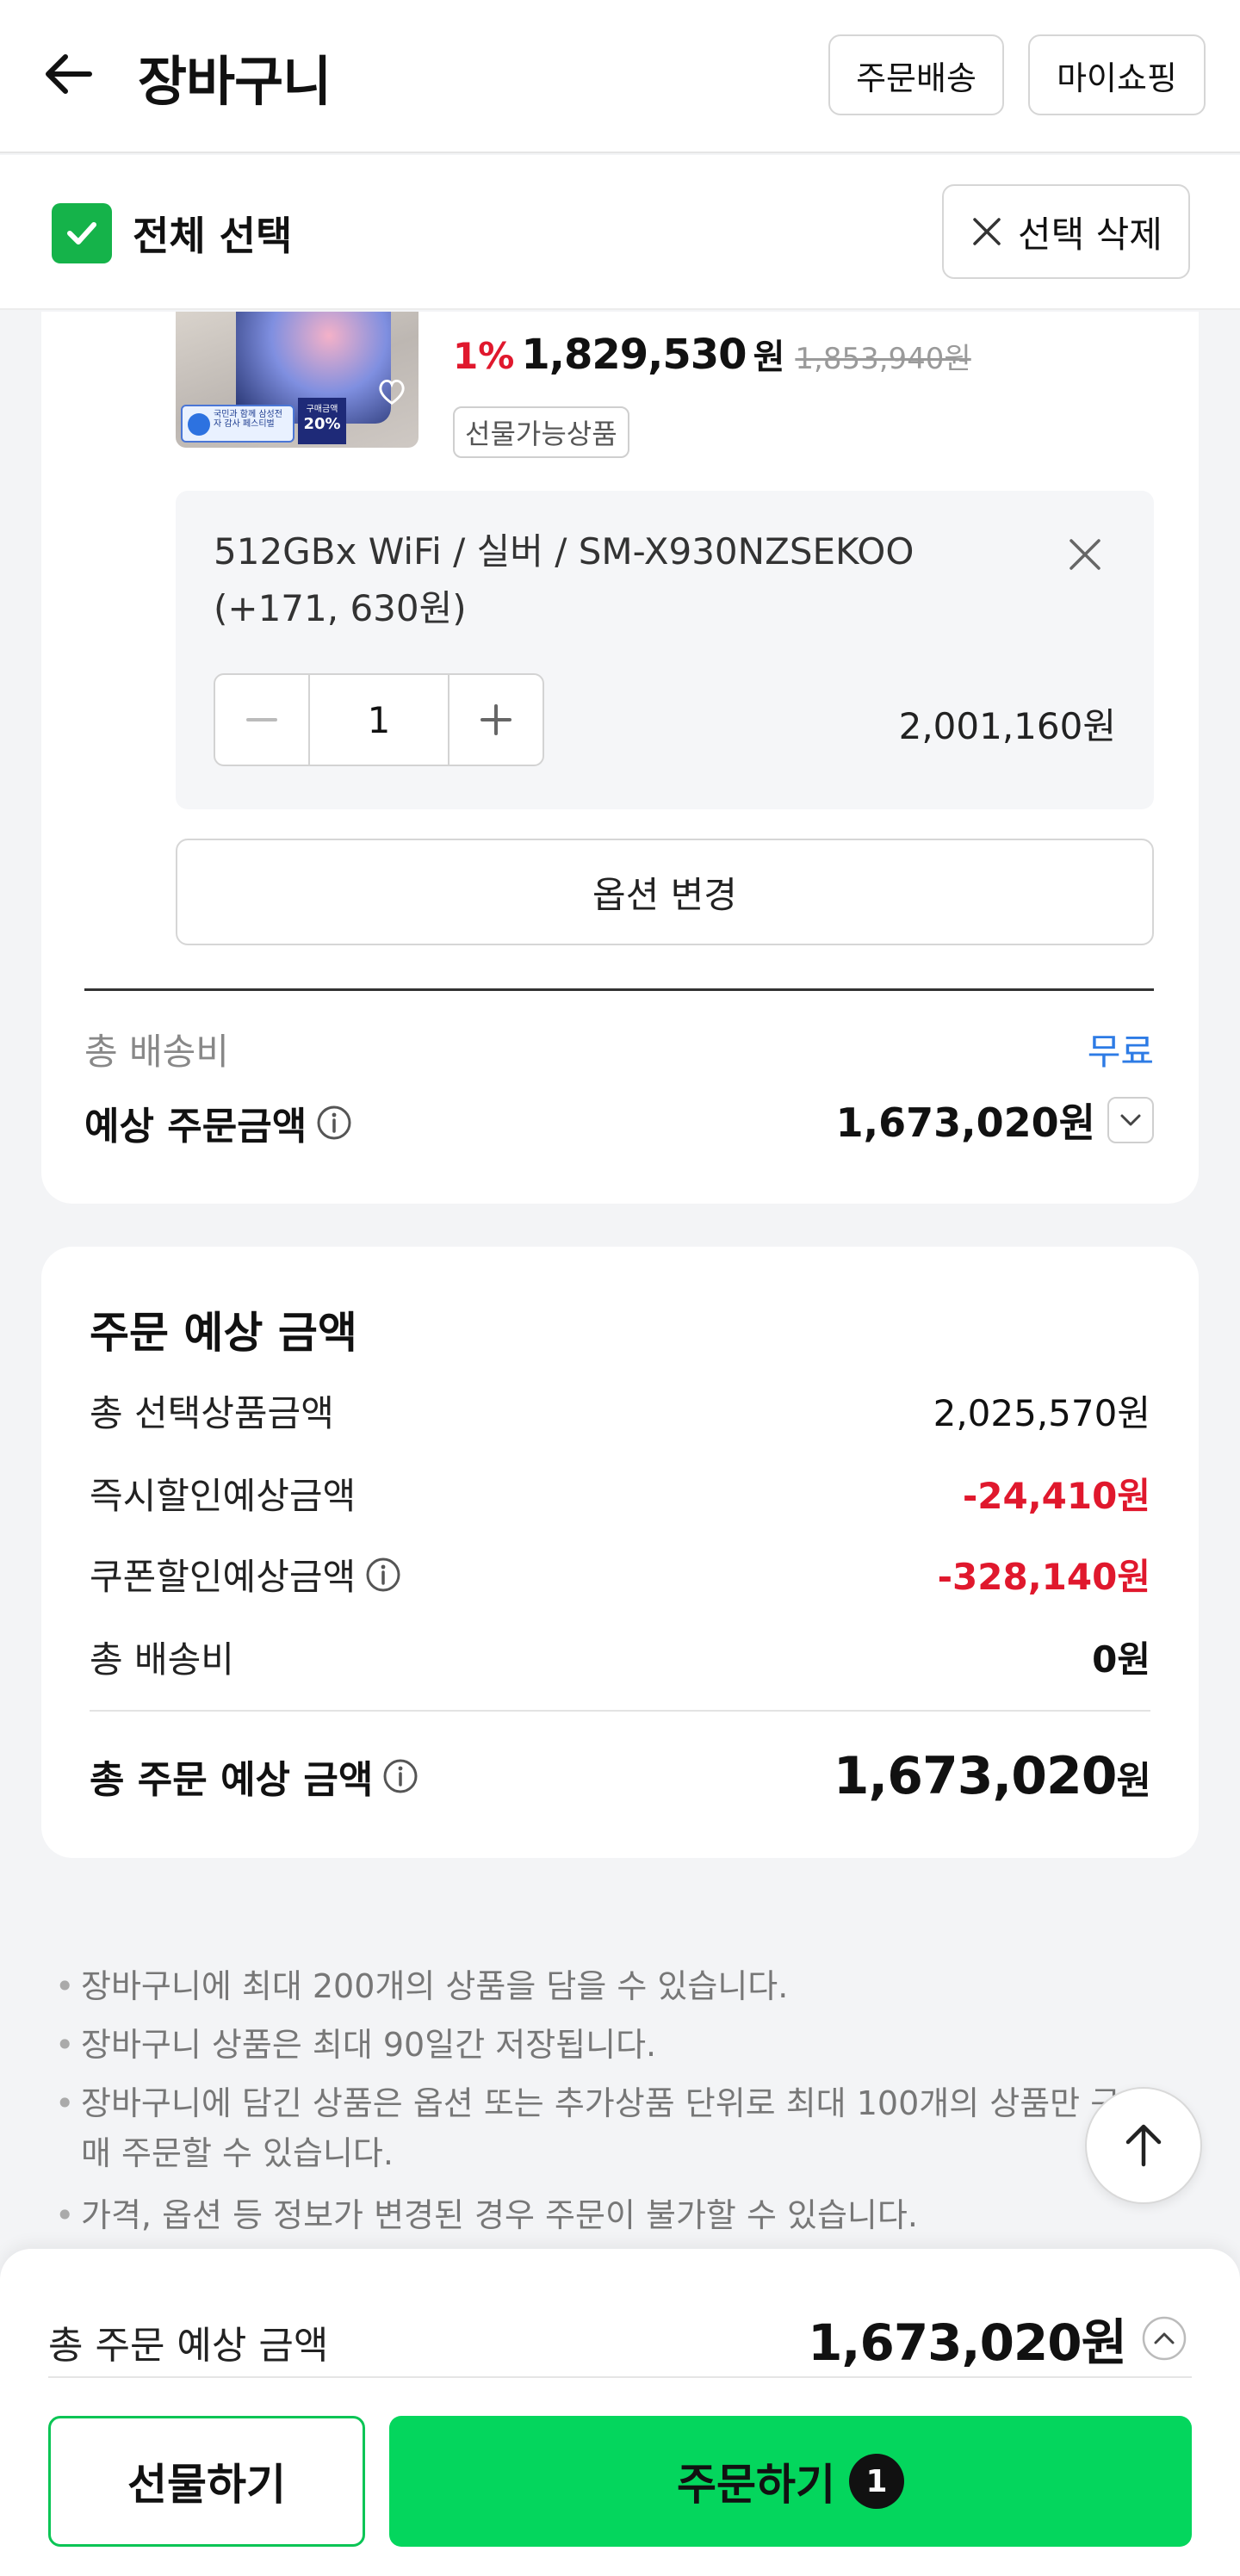 Image resolution: width=1240 pixels, height=2576 pixels. Describe the element at coordinates (196, 1127) in the screenshot. I see `estimated-amount-text: 예상 주문금액` at that location.